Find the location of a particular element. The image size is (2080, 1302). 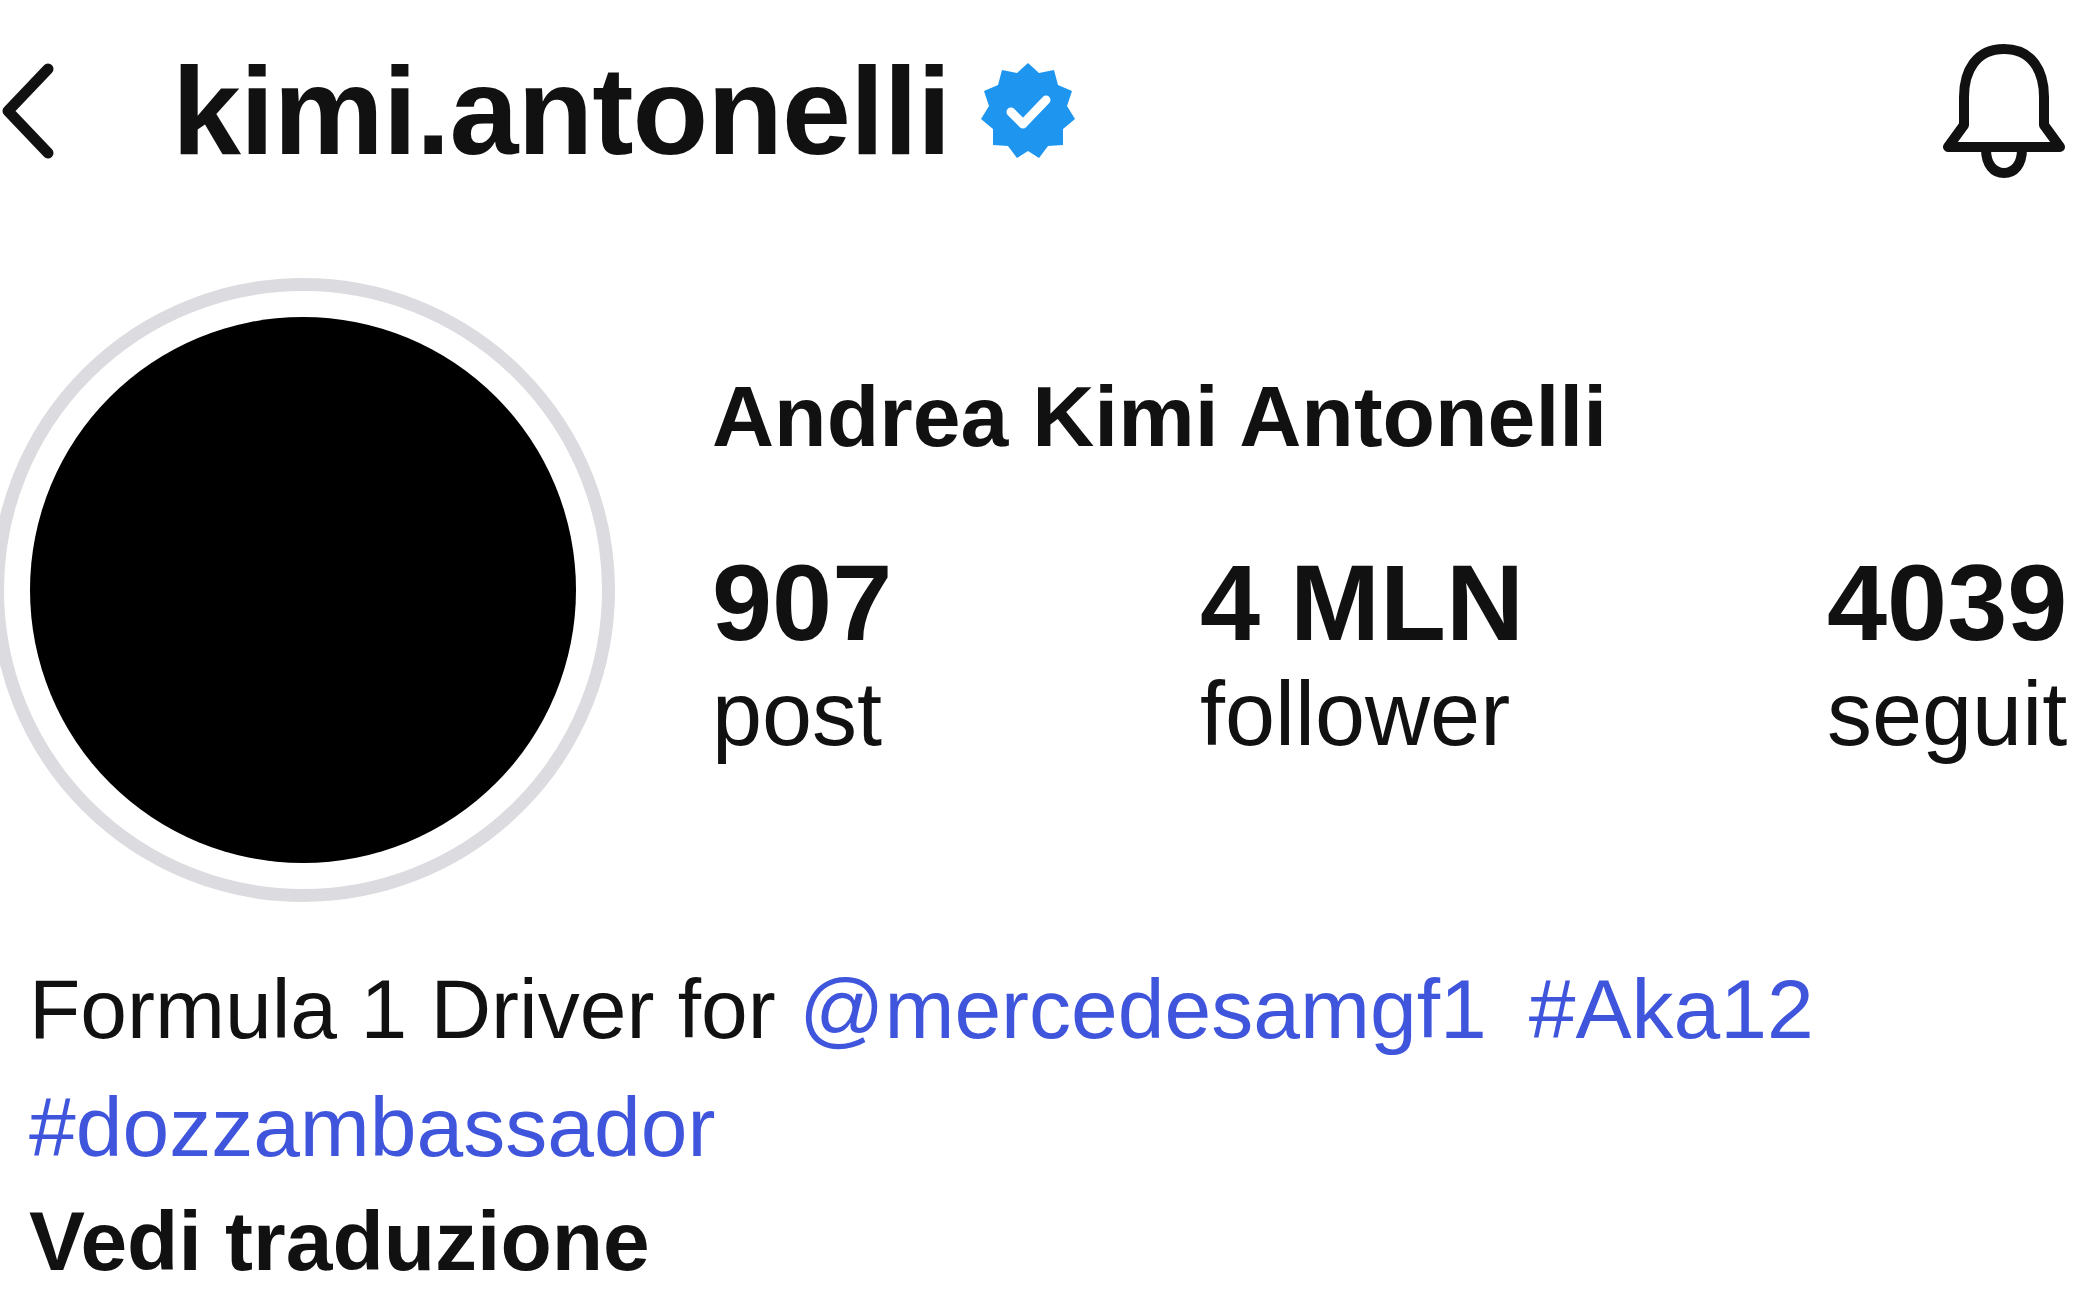

username: kimi.antonelli is located at coordinates (561, 111).